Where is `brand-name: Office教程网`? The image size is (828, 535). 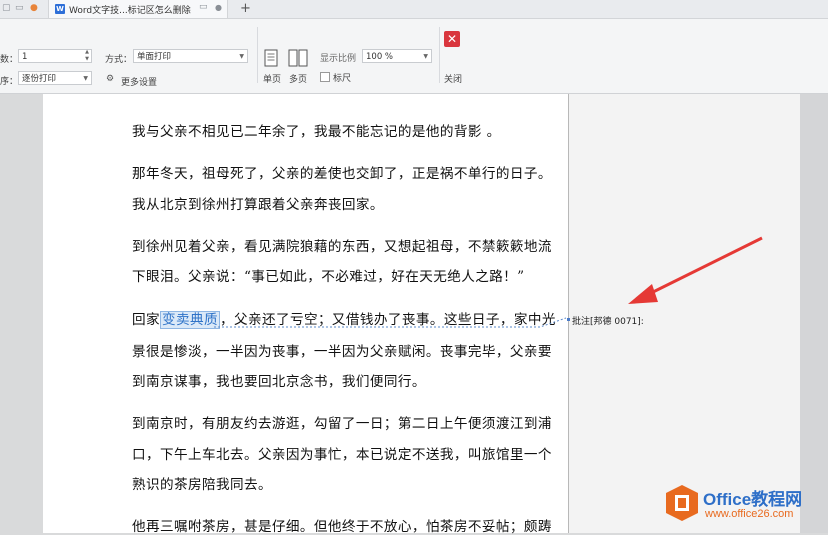
brand-name: Office教程网 is located at coordinates (753, 499).